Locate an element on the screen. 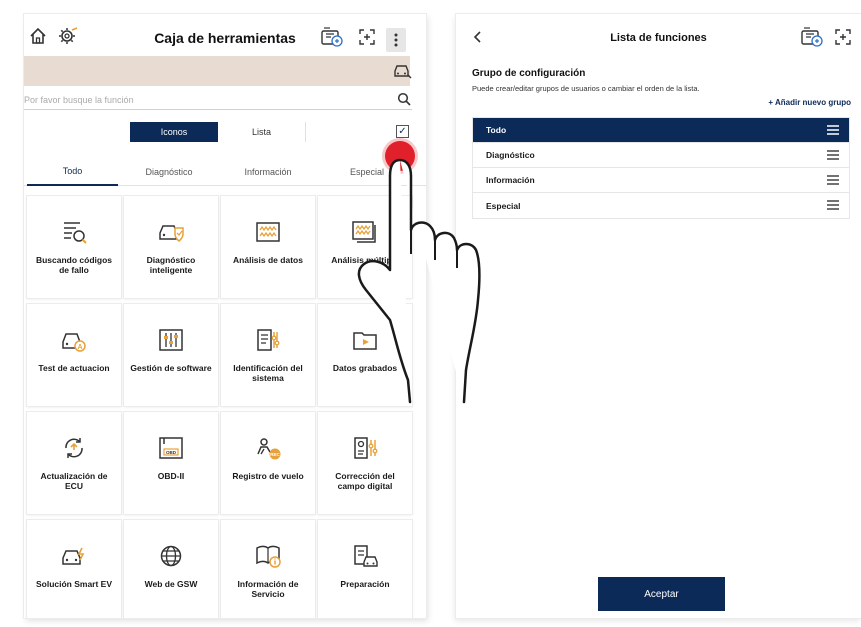 The image size is (861, 627). search-input is located at coordinates (204, 100).